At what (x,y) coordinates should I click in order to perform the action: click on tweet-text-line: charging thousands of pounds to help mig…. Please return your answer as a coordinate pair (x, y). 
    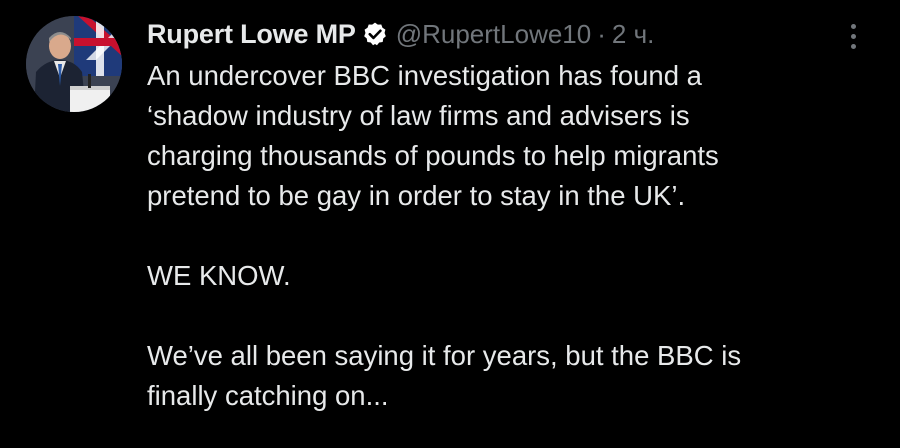
    Looking at the image, I should click on (433, 155).